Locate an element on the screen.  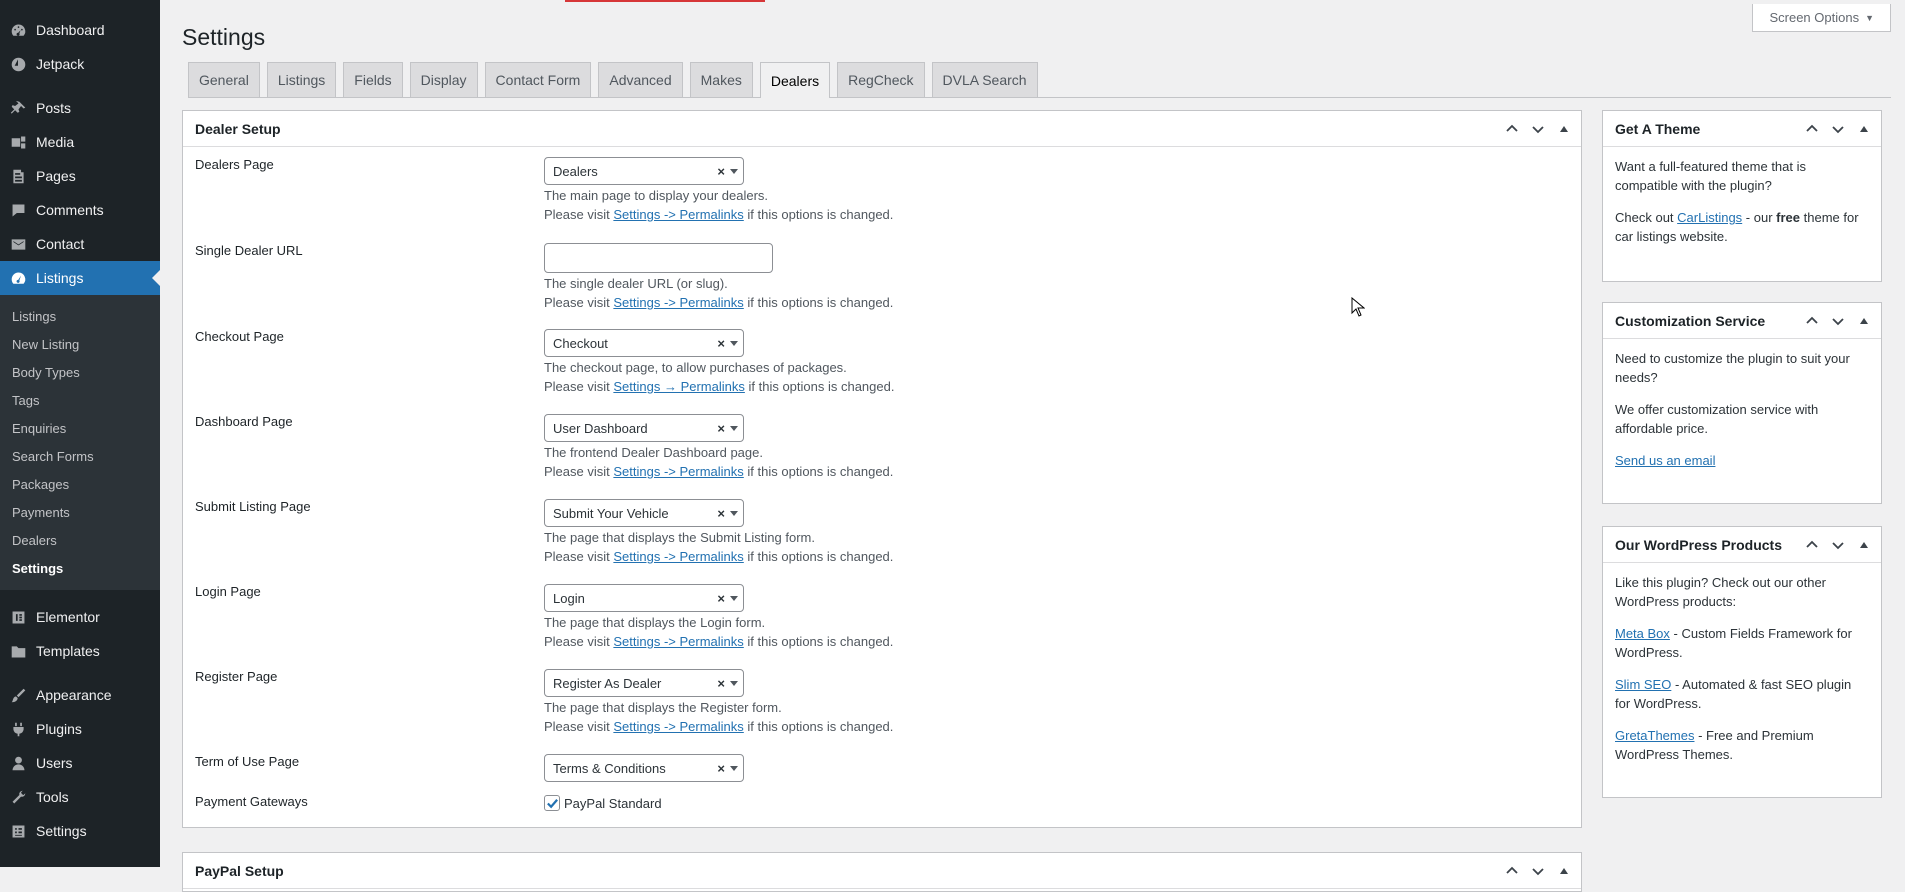
select-value: Submit Your Vehicle is located at coordinates (611, 513).